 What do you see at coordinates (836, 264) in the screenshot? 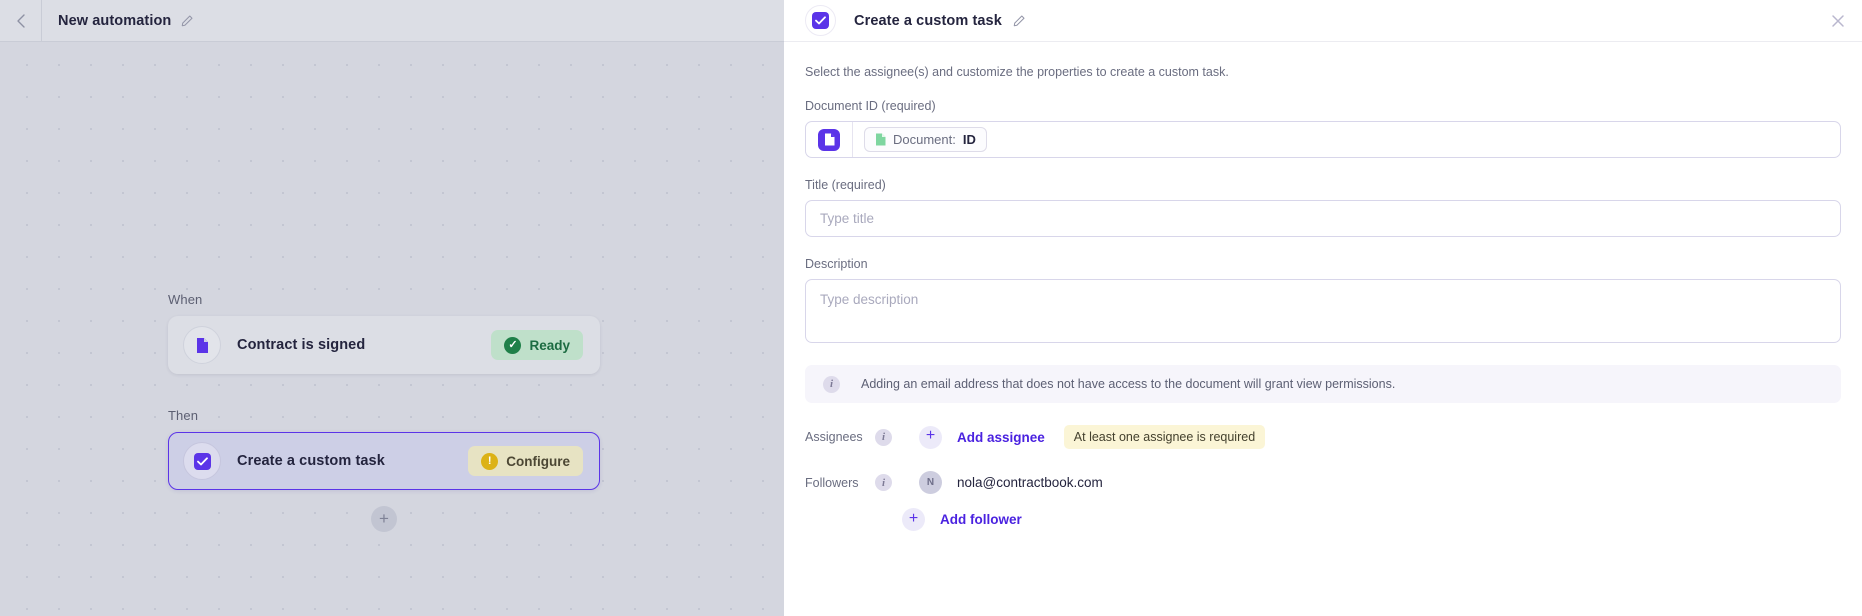
I see `description-field-label: Description` at bounding box center [836, 264].